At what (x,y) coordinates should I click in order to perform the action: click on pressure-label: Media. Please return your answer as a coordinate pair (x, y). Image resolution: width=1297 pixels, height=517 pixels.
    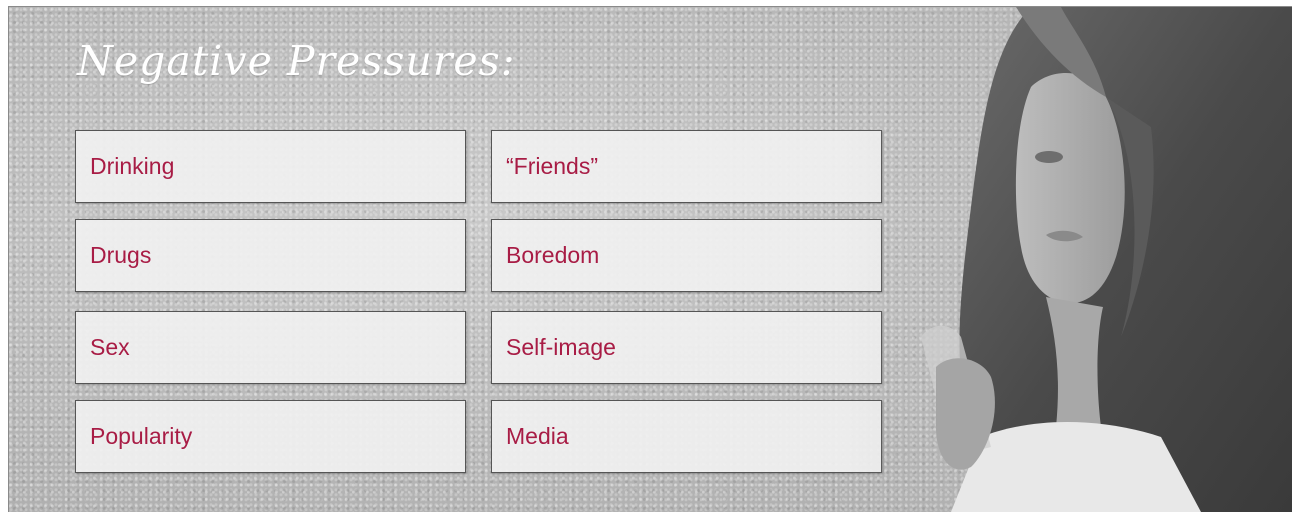
    Looking at the image, I should click on (537, 436).